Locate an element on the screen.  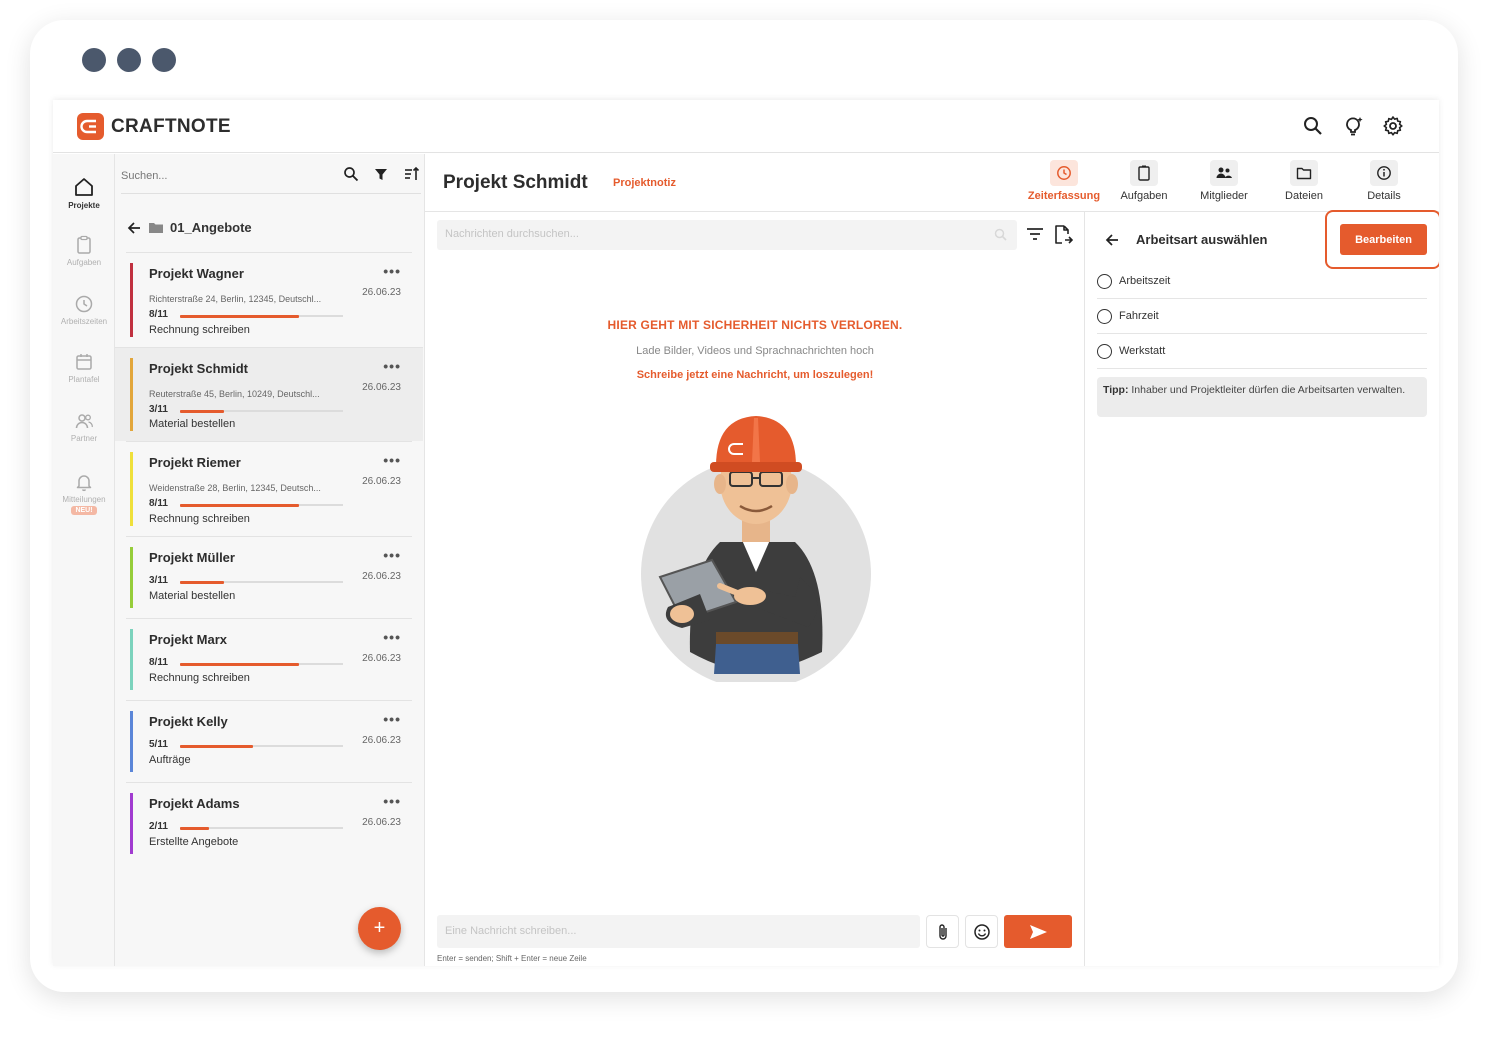
project-search-row is located at coordinates (271, 179).